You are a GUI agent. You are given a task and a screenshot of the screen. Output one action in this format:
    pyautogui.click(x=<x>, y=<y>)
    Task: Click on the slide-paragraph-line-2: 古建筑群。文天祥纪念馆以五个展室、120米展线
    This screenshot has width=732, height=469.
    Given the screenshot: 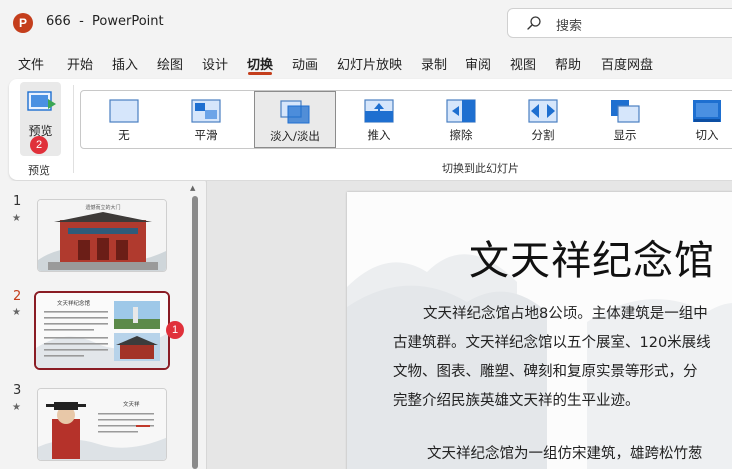 What is the action you would take?
    pyautogui.click(x=552, y=343)
    